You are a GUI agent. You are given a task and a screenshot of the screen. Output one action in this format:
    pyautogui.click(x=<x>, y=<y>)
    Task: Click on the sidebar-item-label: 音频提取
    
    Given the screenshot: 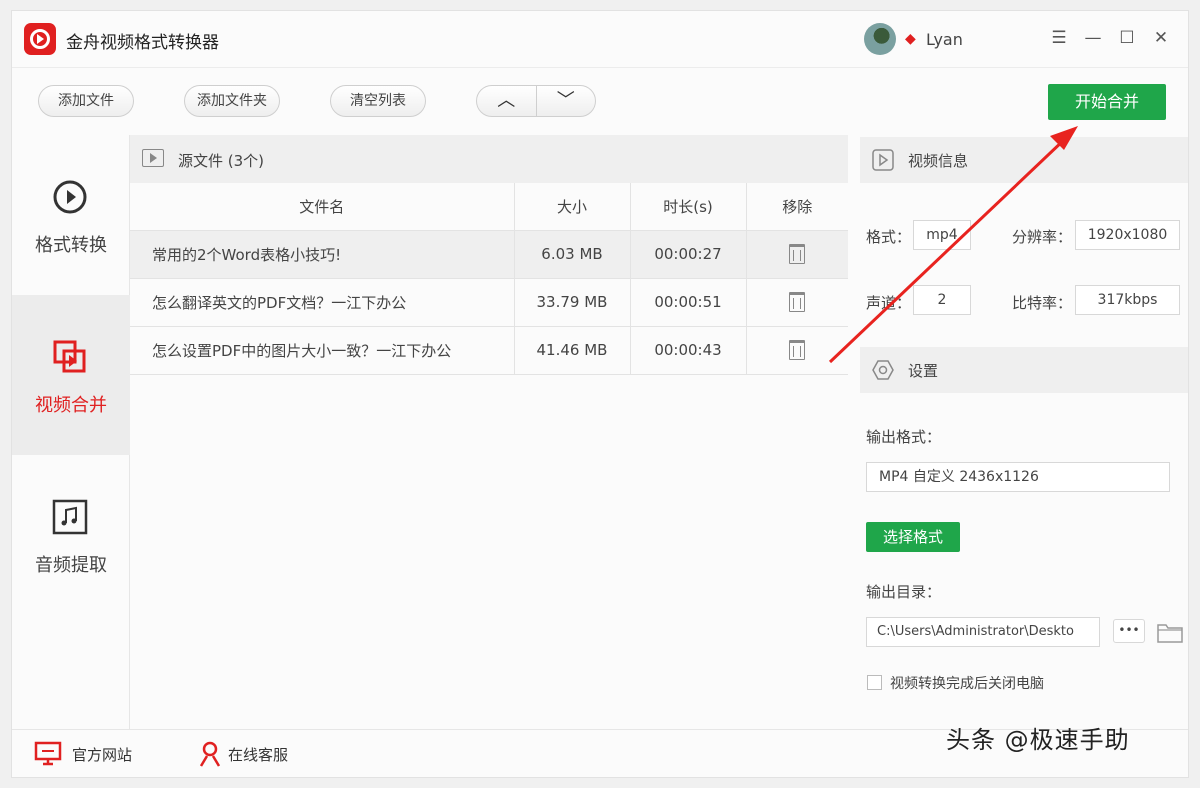 What is the action you would take?
    pyautogui.click(x=71, y=565)
    